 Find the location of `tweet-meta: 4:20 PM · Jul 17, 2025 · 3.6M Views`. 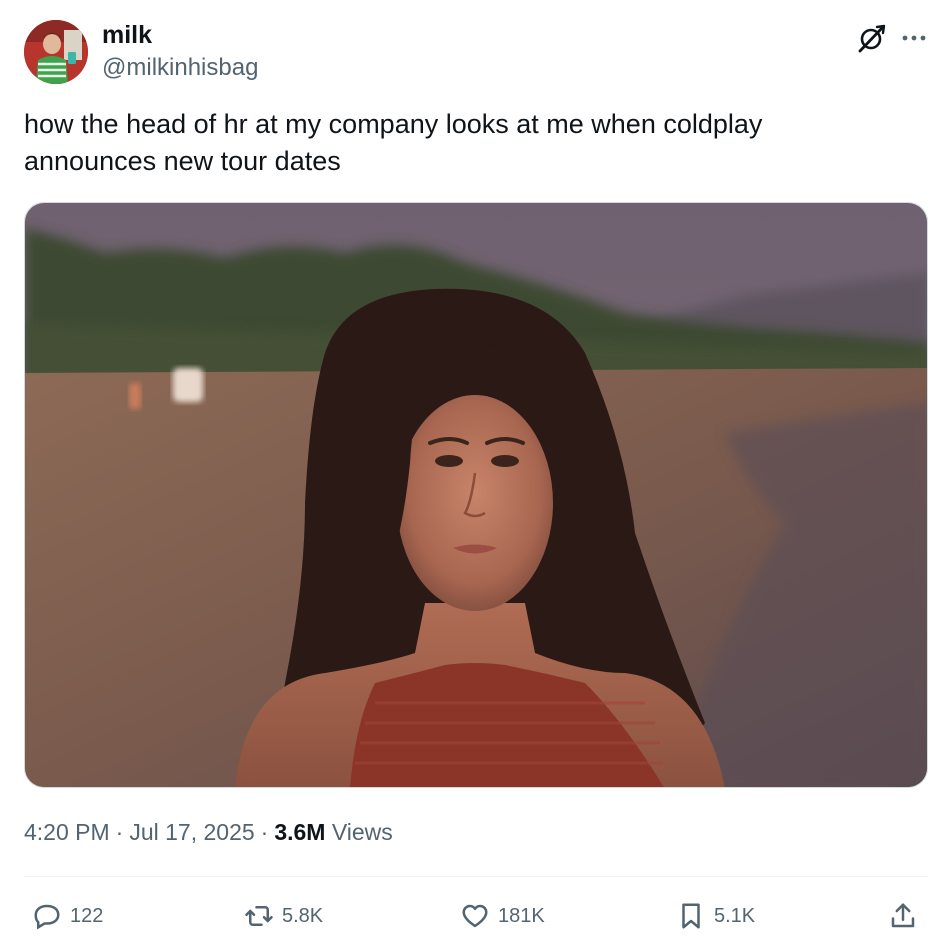

tweet-meta: 4:20 PM · Jul 17, 2025 · 3.6M Views is located at coordinates (208, 832).